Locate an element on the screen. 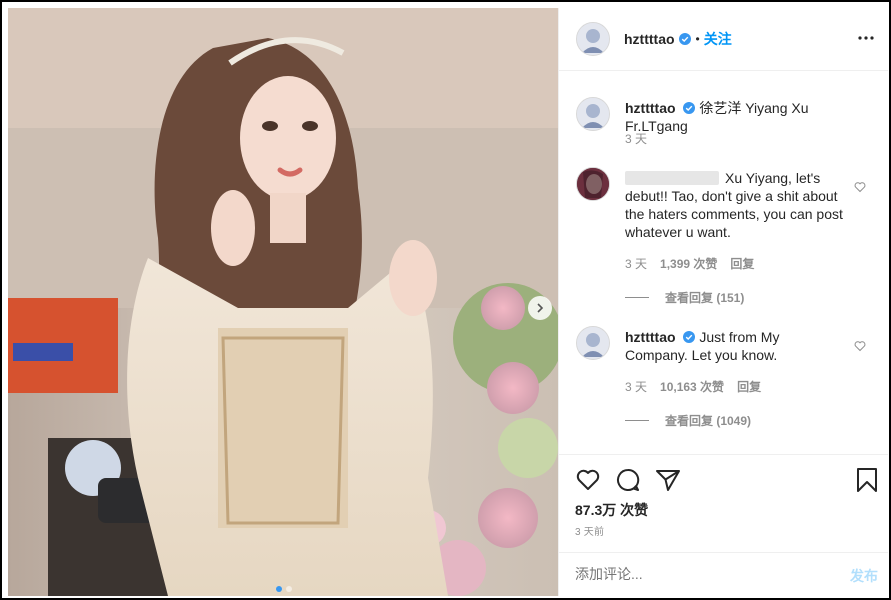  view-replies-button: 查看回复 (1049) is located at coordinates (688, 420).